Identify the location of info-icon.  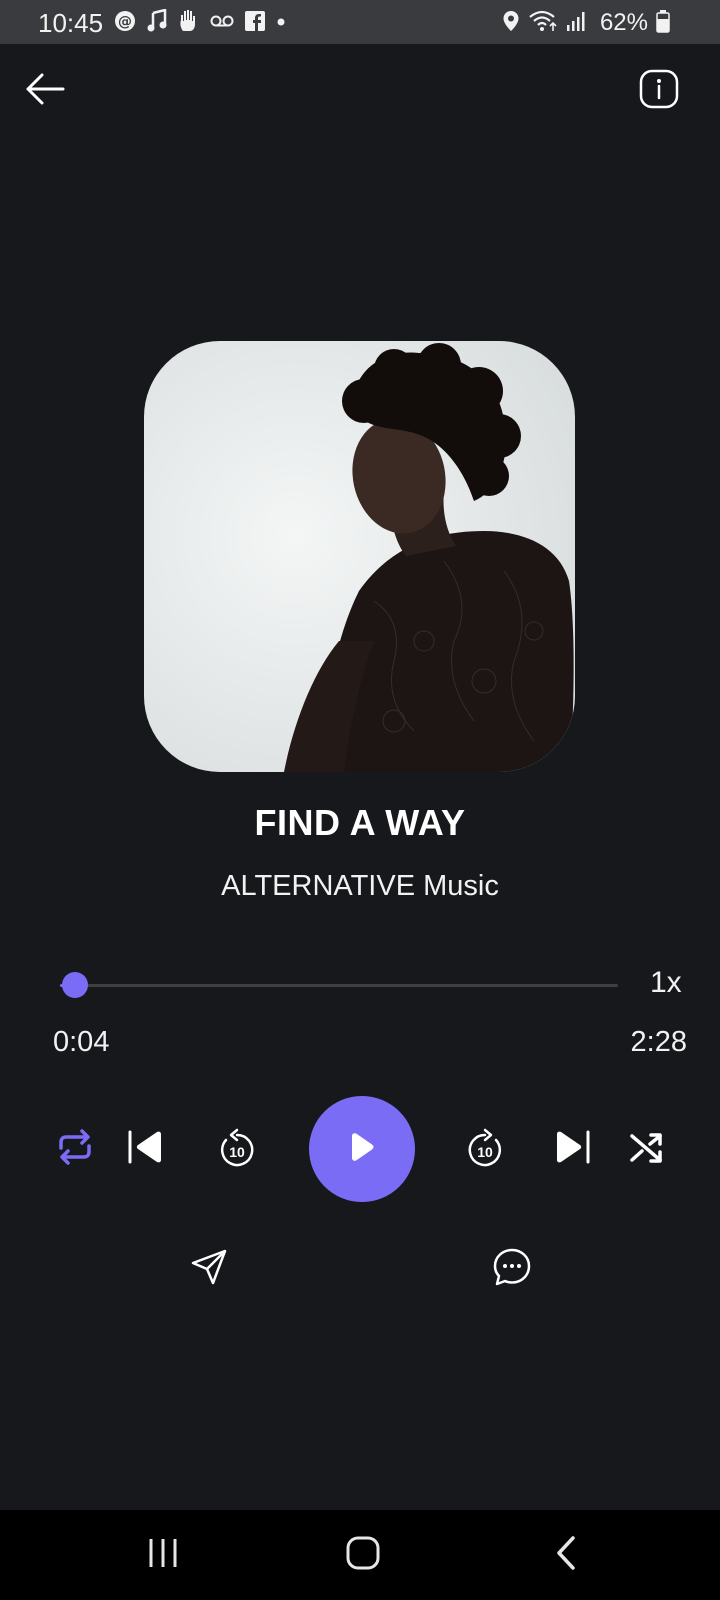
(659, 91).